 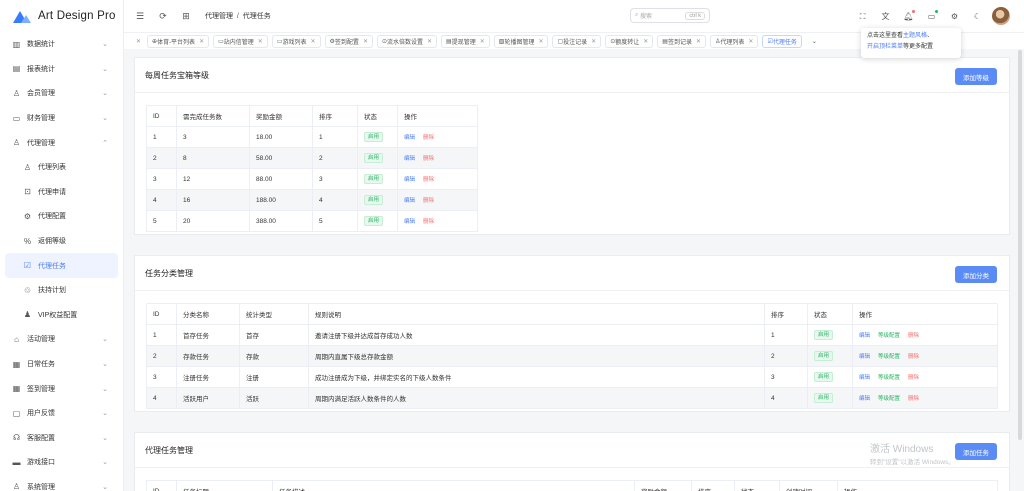 What do you see at coordinates (1020, 245) in the screenshot?
I see `page-scrollbar` at bounding box center [1020, 245].